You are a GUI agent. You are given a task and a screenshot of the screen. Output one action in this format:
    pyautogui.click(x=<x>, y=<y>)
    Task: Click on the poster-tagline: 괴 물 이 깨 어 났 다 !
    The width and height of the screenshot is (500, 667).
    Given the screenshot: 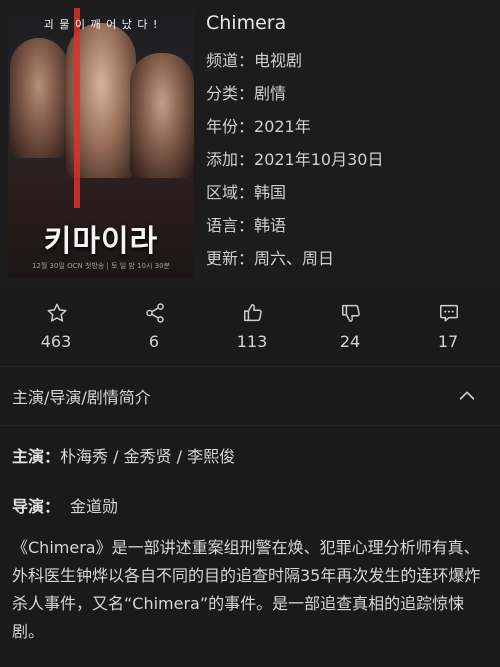 What is the action you would take?
    pyautogui.click(x=101, y=24)
    